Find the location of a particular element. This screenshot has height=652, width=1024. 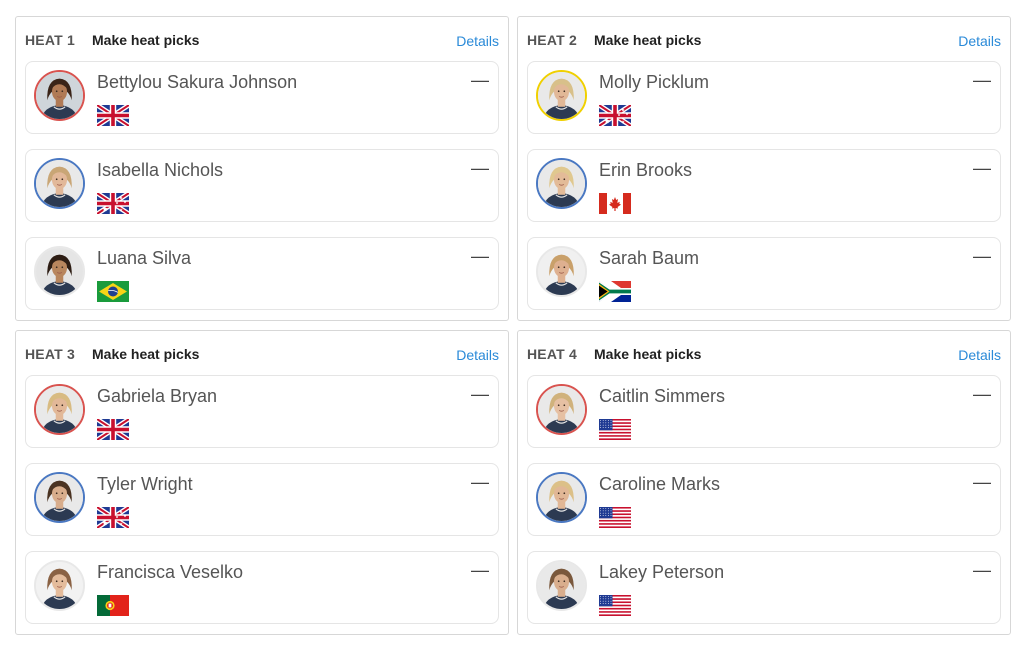

surfer-card: Francisca Veselko — is located at coordinates (262, 587).